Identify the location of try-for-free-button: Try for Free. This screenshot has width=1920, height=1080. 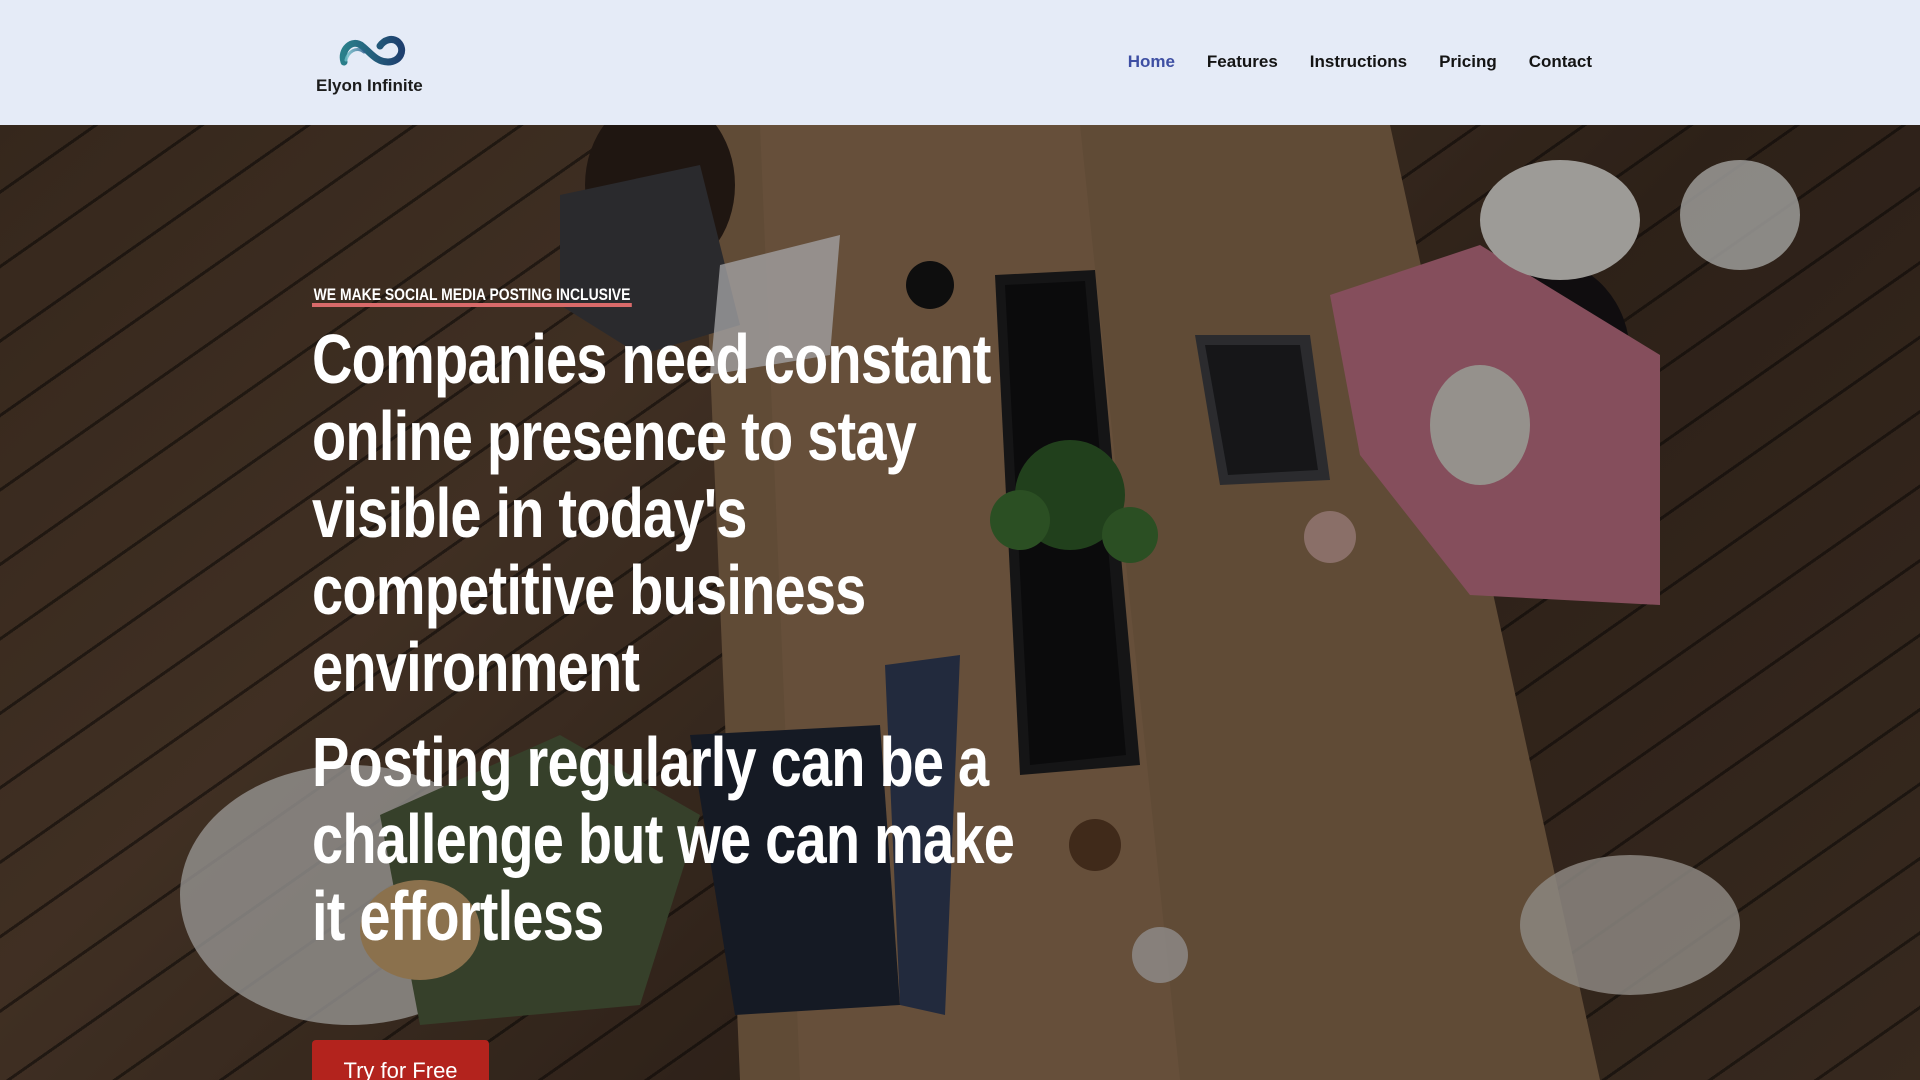
(400, 1060).